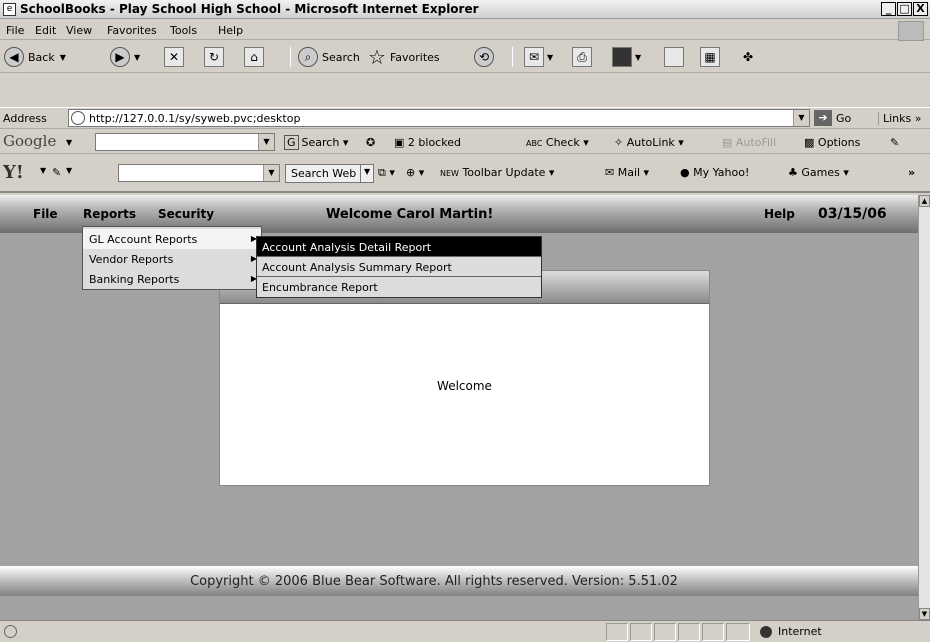 The image size is (930, 642). Describe the element at coordinates (749, 142) in the screenshot. I see `autofill-button: ▤ AutoFill` at that location.